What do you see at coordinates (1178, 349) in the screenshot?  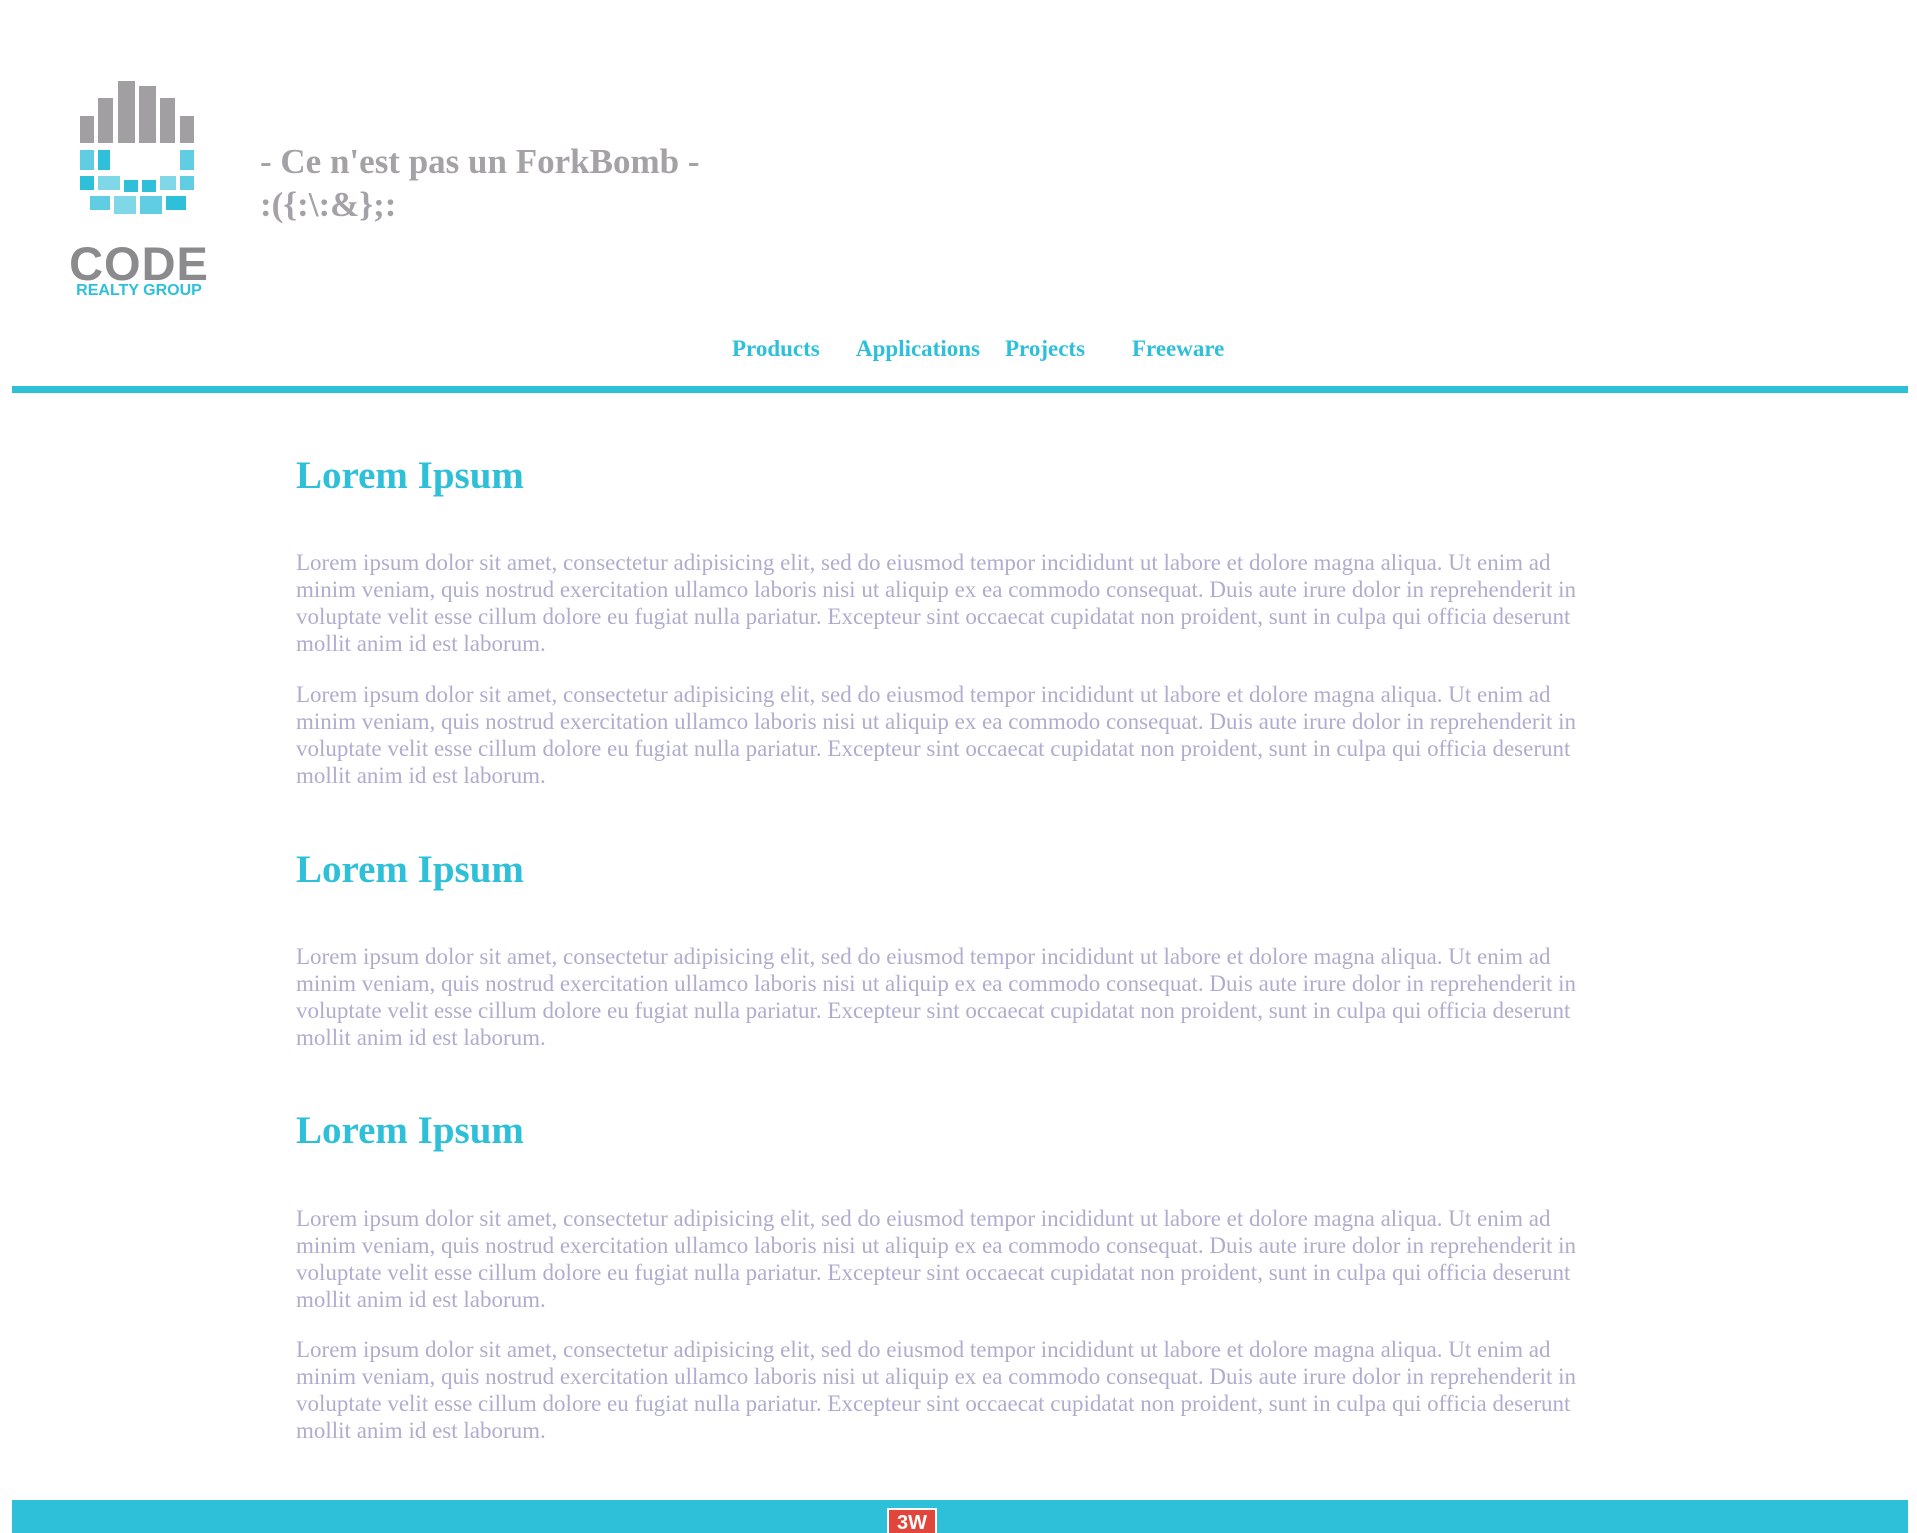 I see `nav-item-freeware: Freeware` at bounding box center [1178, 349].